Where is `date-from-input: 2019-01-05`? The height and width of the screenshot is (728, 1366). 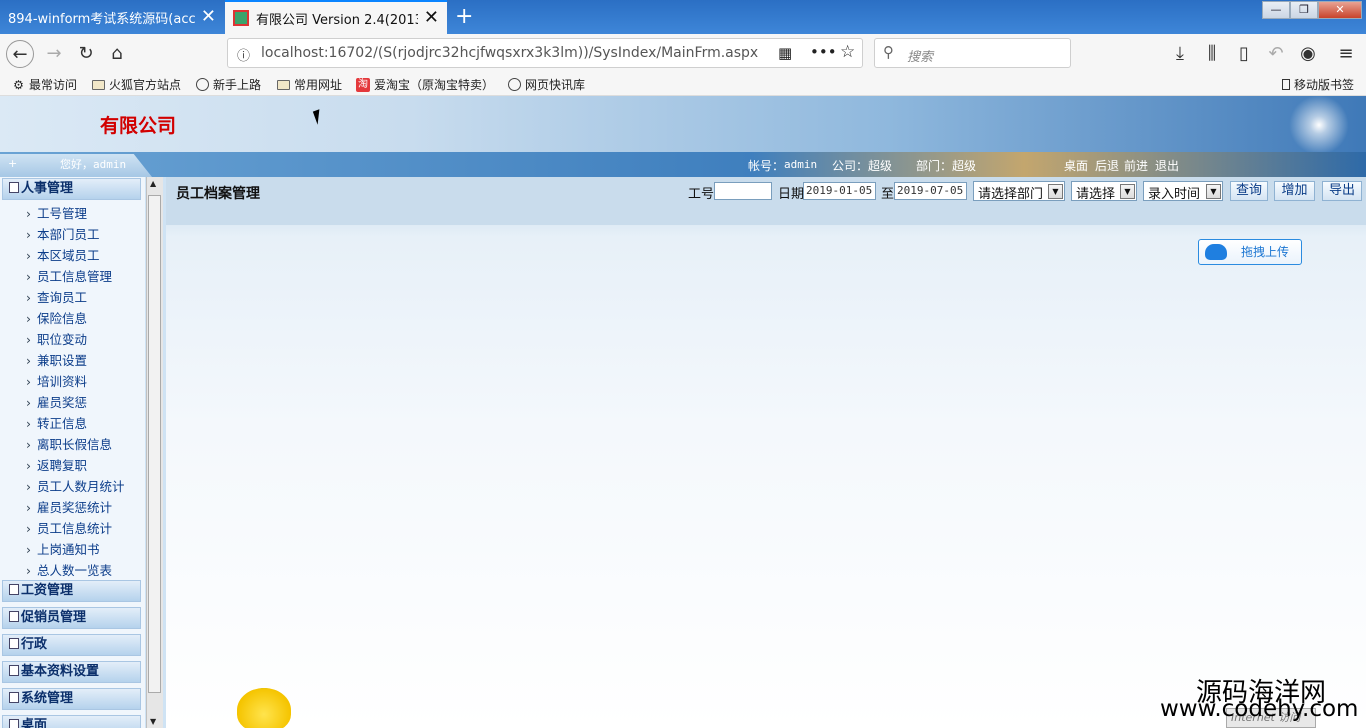
date-from-input: 2019-01-05 is located at coordinates (839, 191).